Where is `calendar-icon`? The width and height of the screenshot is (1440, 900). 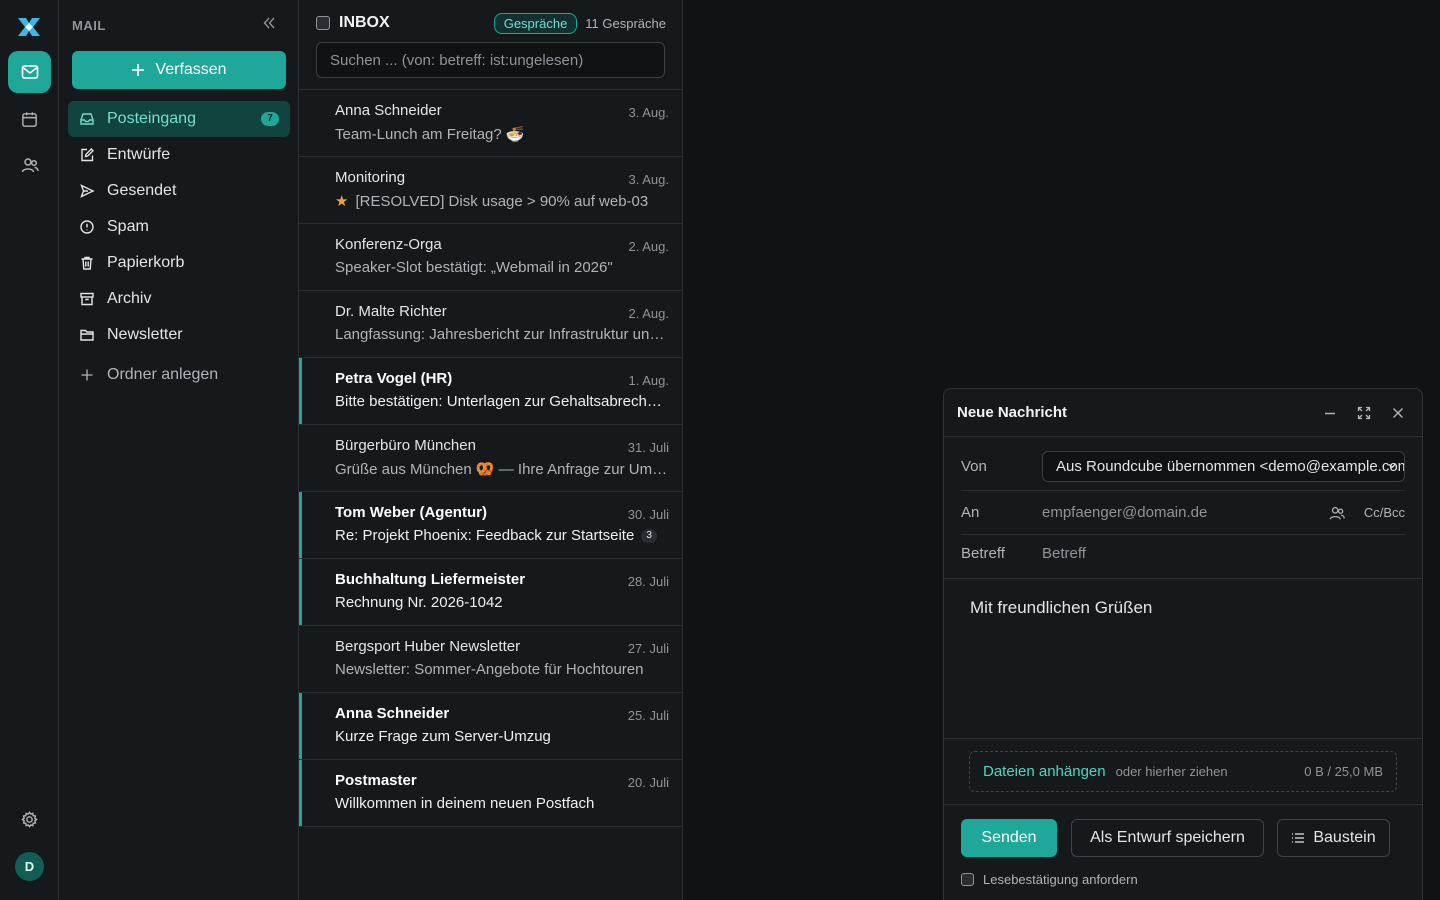
calendar-icon is located at coordinates (29, 119).